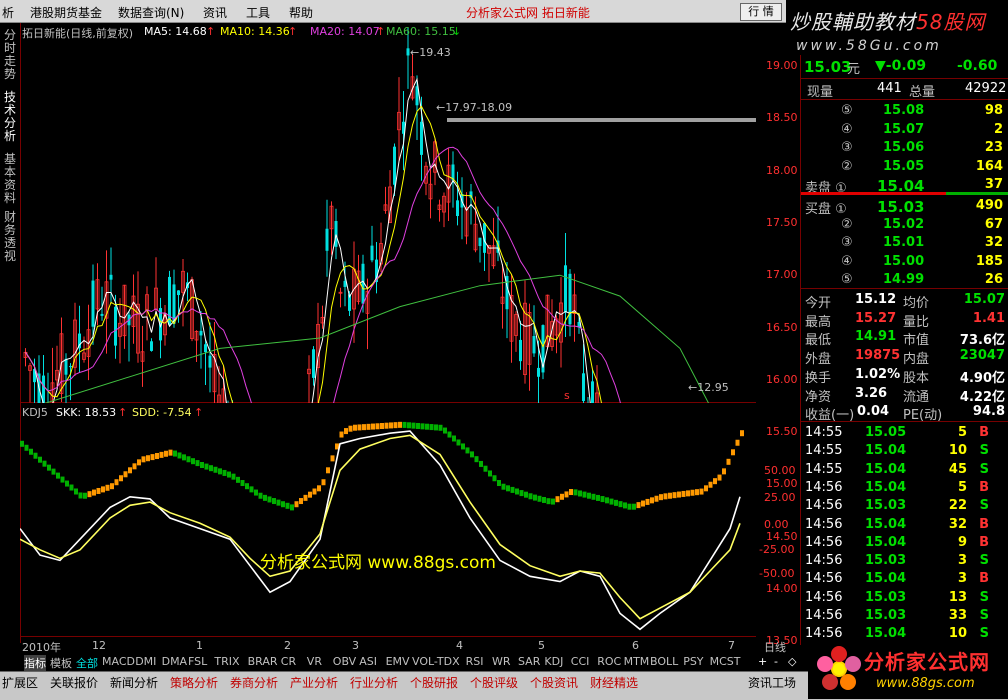 The image size is (1008, 700). I want to click on menu-item-analysis: 析, so click(8, 12).